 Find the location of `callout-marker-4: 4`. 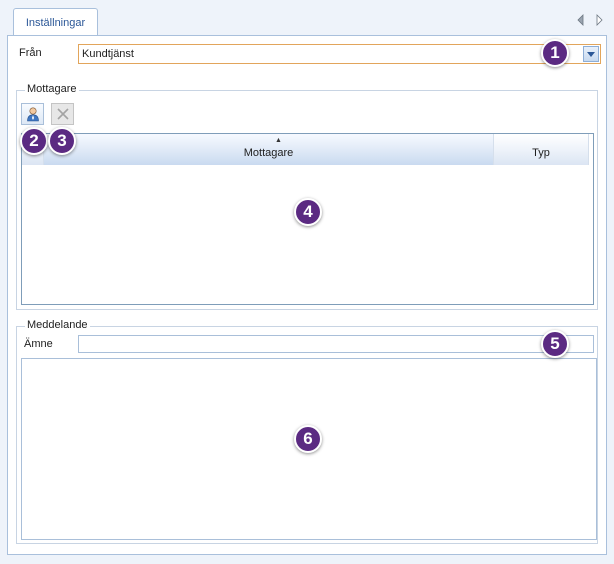

callout-marker-4: 4 is located at coordinates (308, 212).